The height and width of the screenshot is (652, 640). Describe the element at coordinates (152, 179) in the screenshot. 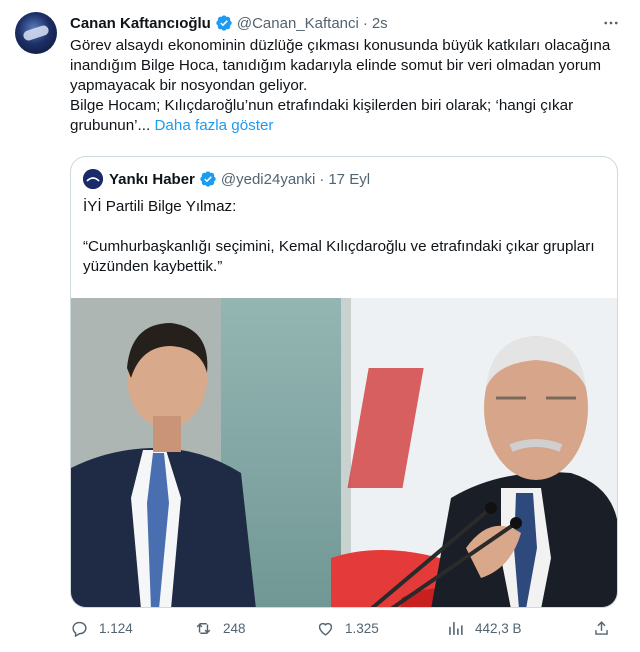

I see `quote-author-name: Yankı Haber` at that location.